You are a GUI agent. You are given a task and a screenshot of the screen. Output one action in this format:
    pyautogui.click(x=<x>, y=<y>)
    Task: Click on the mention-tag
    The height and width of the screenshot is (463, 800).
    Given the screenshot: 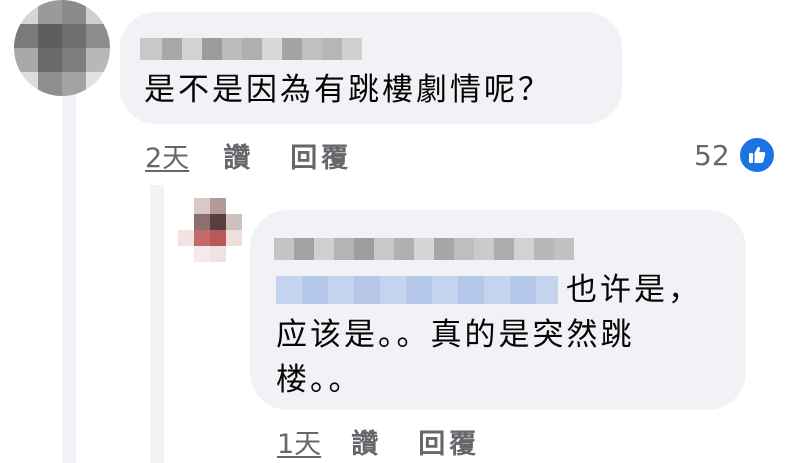 What is the action you would take?
    pyautogui.click(x=417, y=290)
    